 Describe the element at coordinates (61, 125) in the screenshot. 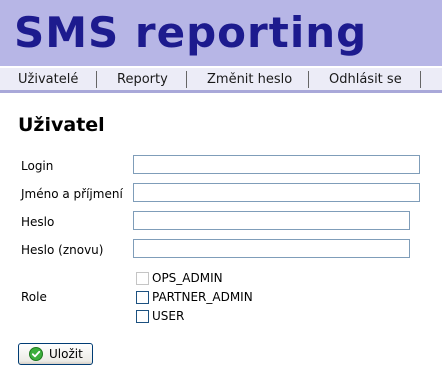

I see `page-title: Uživatel` at that location.